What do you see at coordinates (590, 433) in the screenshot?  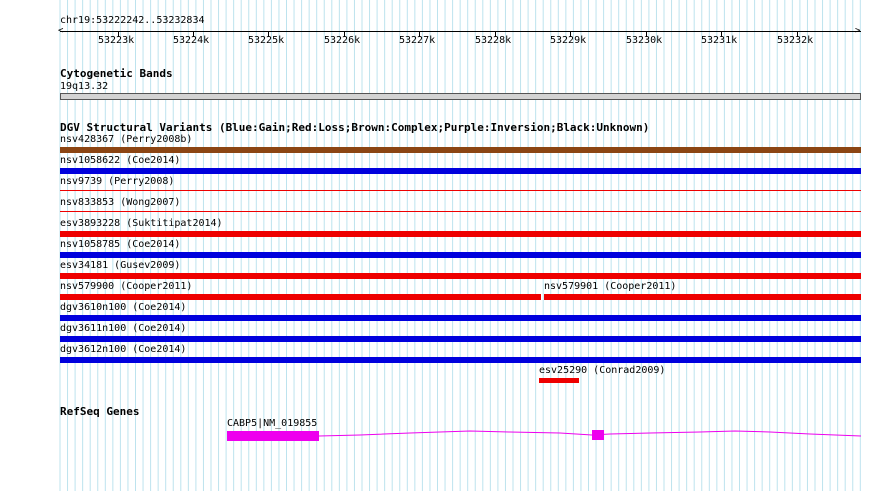 I see `gene-intron-line` at bounding box center [590, 433].